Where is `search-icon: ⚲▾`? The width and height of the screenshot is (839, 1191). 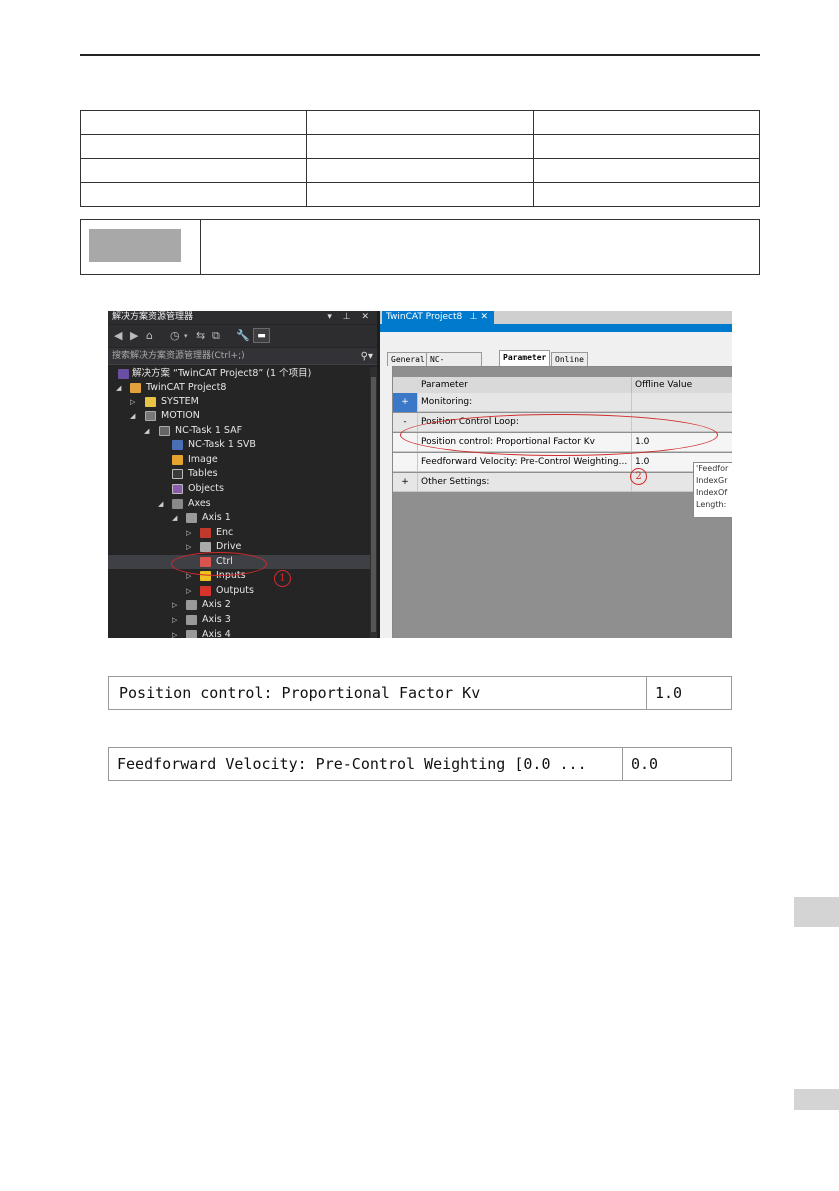
search-icon: ⚲▾ is located at coordinates (367, 356).